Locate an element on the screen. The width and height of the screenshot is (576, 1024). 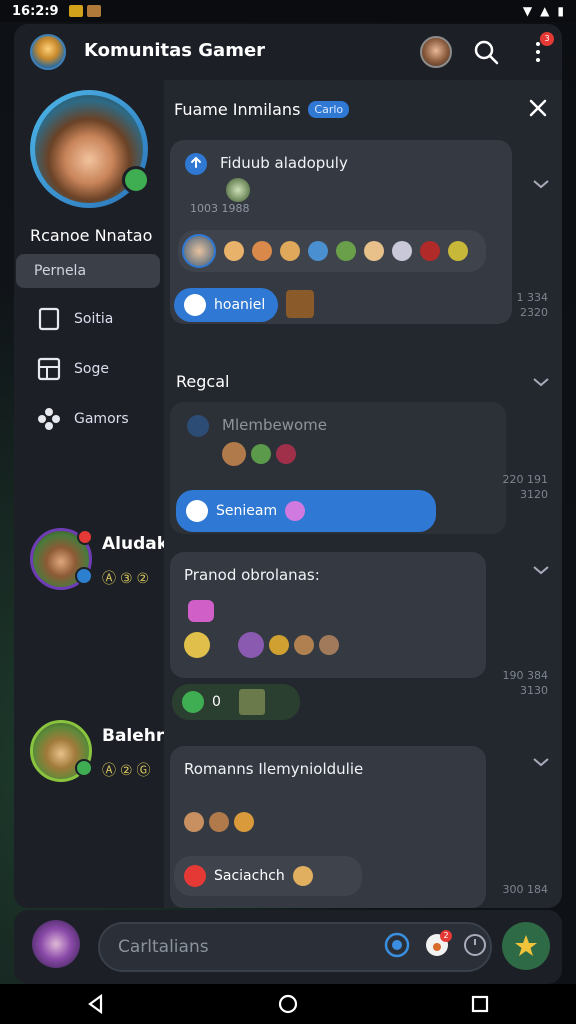
composer-badge: 2 is located at coordinates (446, 936).